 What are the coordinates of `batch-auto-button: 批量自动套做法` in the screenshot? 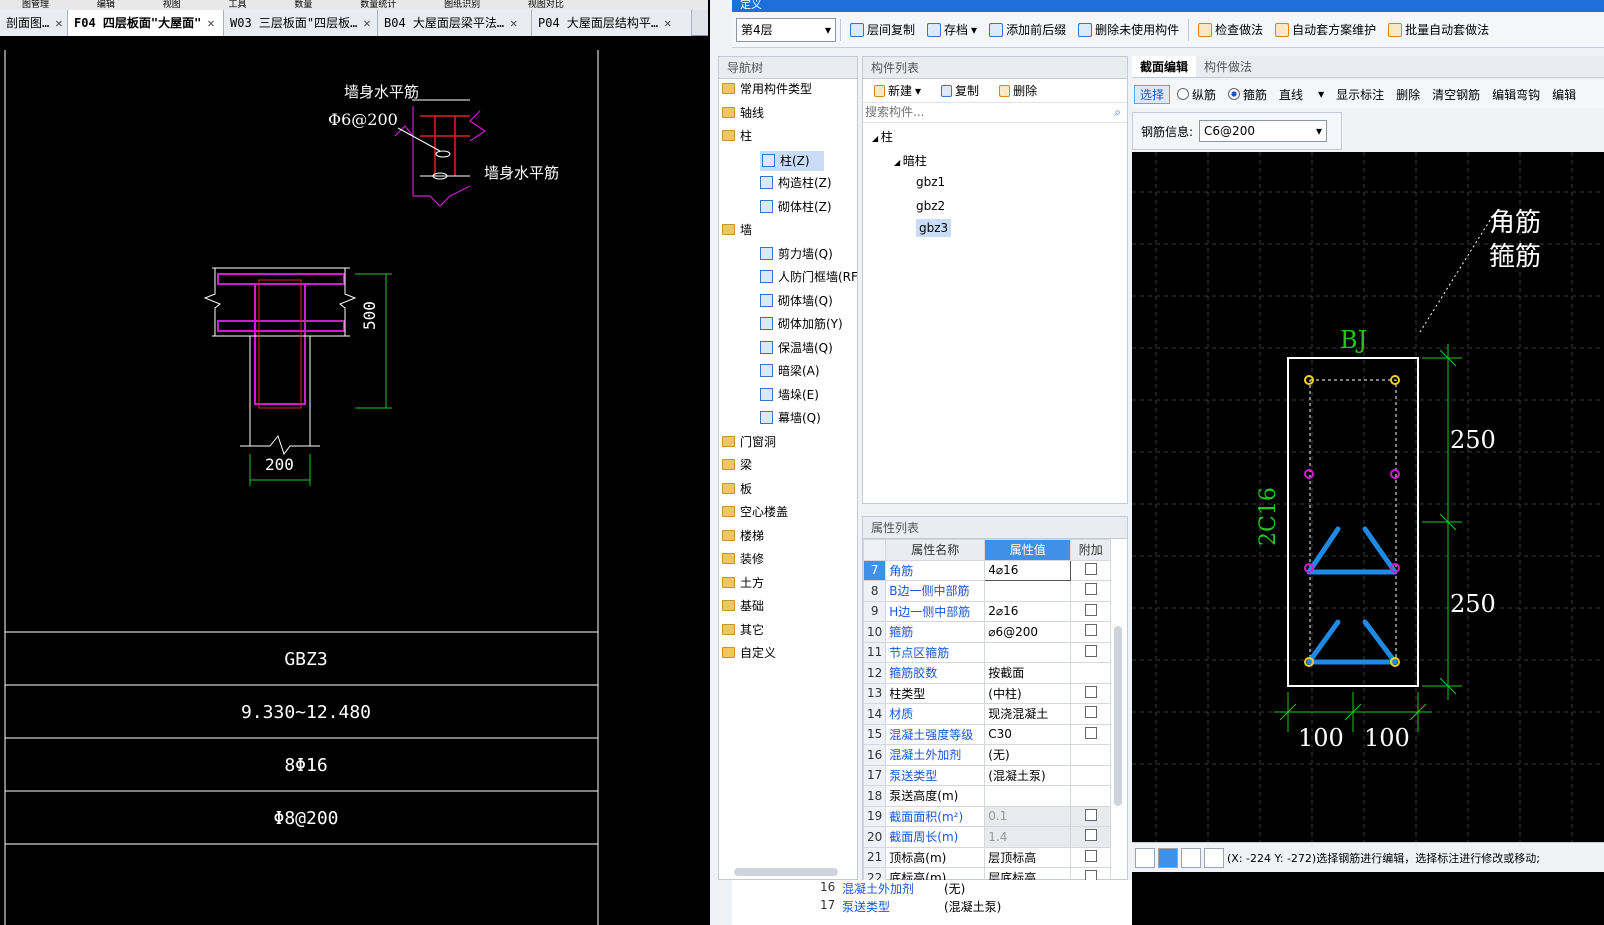 It's located at (1438, 30).